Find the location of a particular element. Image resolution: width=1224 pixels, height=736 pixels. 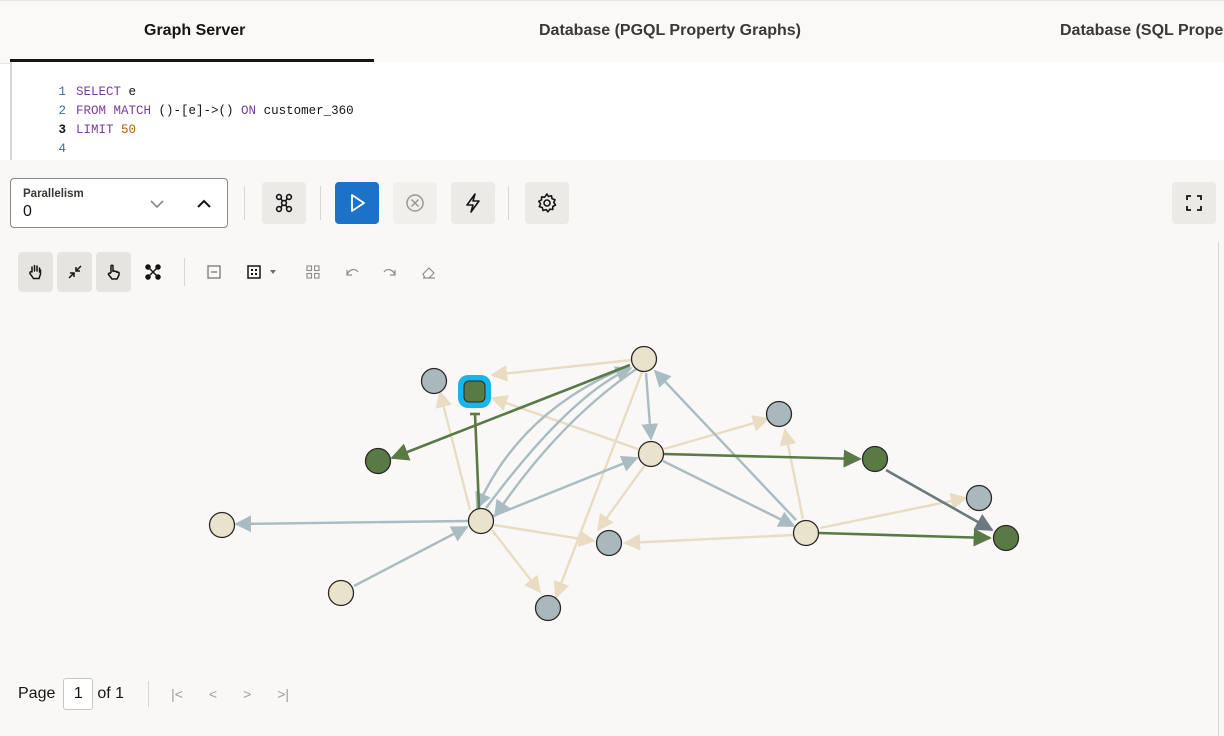

code-token: ()-[e]->() is located at coordinates (196, 111).